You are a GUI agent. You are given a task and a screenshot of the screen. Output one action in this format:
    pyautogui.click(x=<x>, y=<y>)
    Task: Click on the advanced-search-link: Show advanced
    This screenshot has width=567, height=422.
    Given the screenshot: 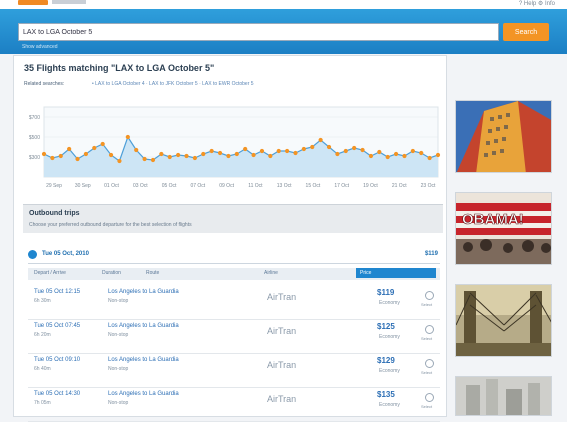 What is the action you would take?
    pyautogui.click(x=40, y=47)
    